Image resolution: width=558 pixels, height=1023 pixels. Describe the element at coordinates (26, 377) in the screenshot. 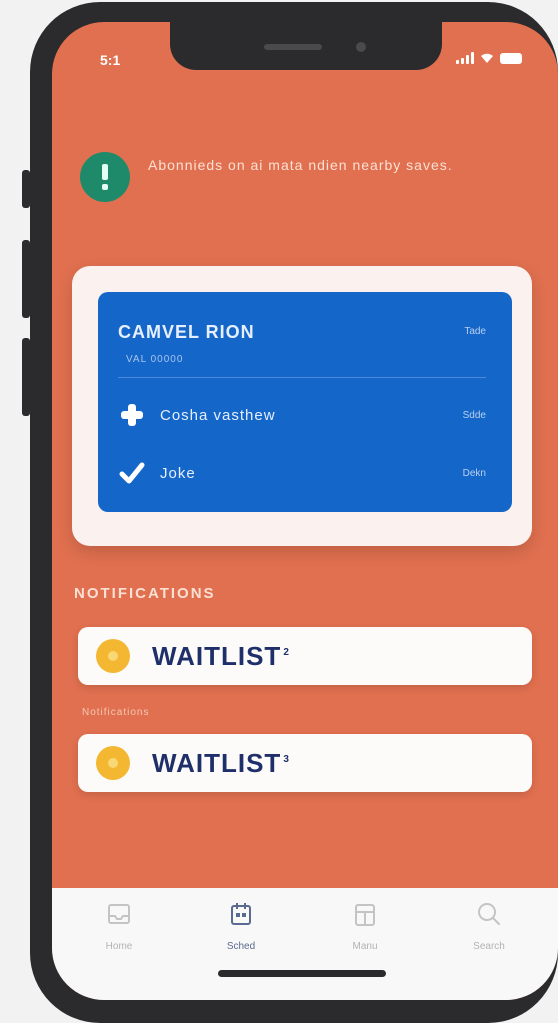

I see `volume-down-button` at that location.